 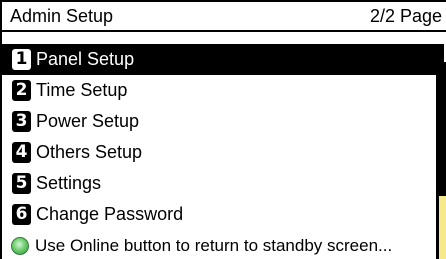 What do you see at coordinates (88, 121) in the screenshot?
I see `menu-item-label: Power Setup` at bounding box center [88, 121].